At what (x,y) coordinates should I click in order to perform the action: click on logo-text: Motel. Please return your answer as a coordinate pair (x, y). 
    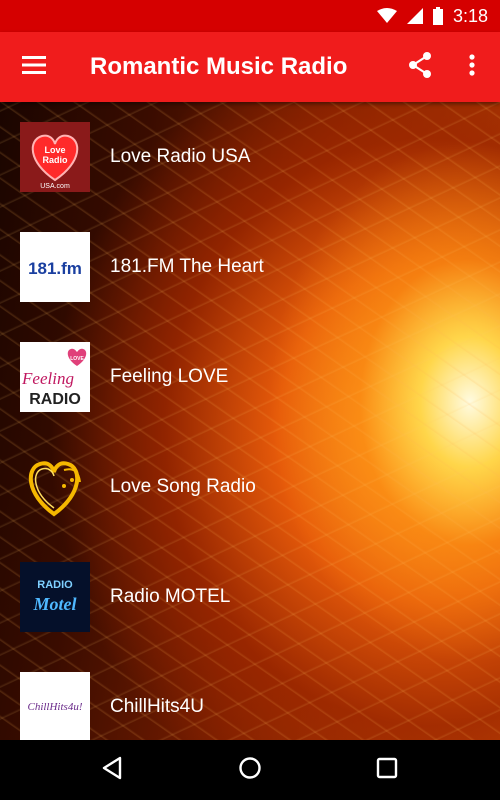
    Looking at the image, I should click on (55, 604).